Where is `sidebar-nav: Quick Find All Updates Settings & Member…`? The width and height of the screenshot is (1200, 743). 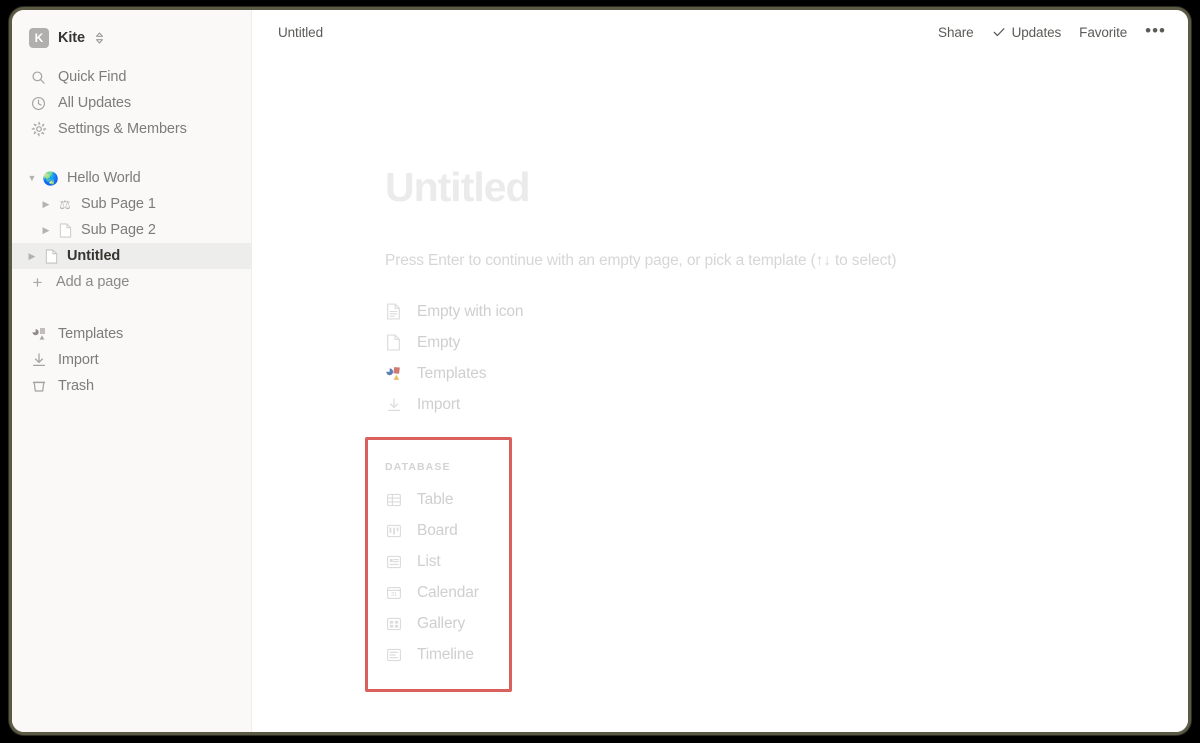 sidebar-nav: Quick Find All Updates Settings & Member… is located at coordinates (131, 103).